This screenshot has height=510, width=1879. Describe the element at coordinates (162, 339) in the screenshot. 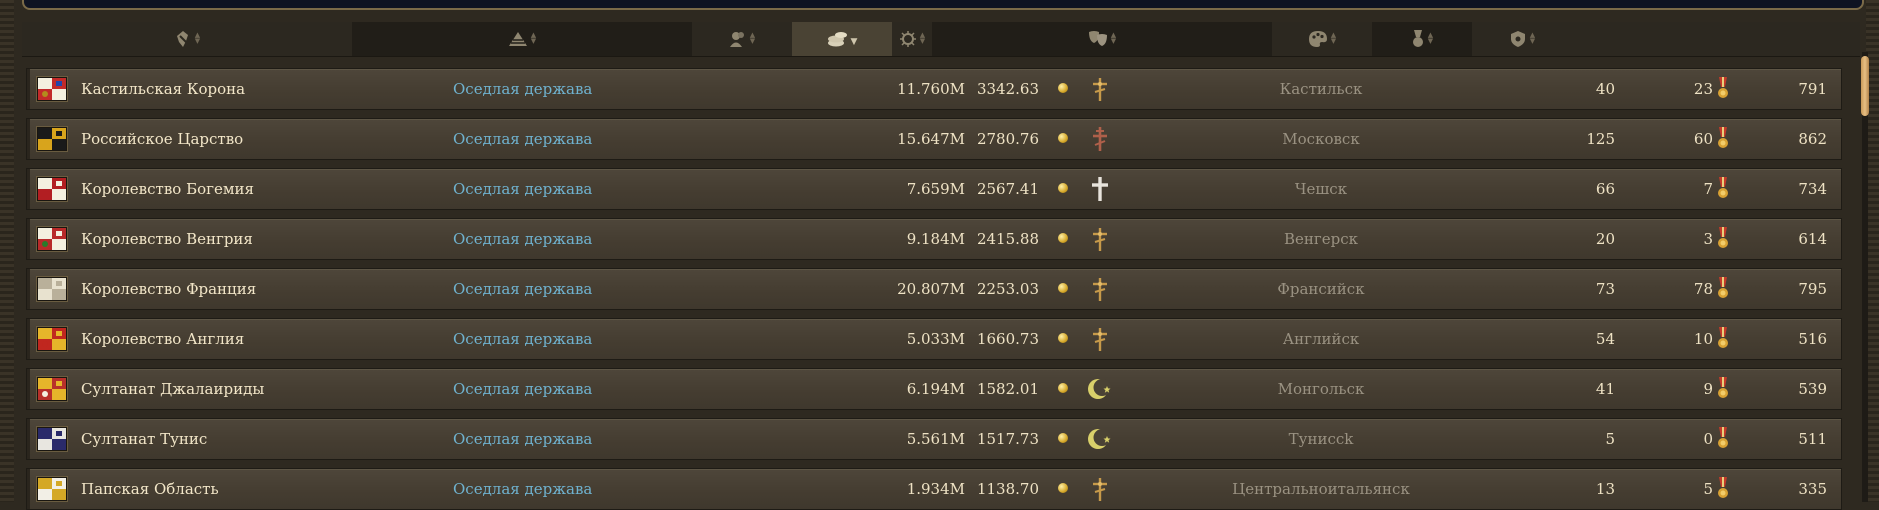

I see `realm-name: Королевство Англия` at that location.